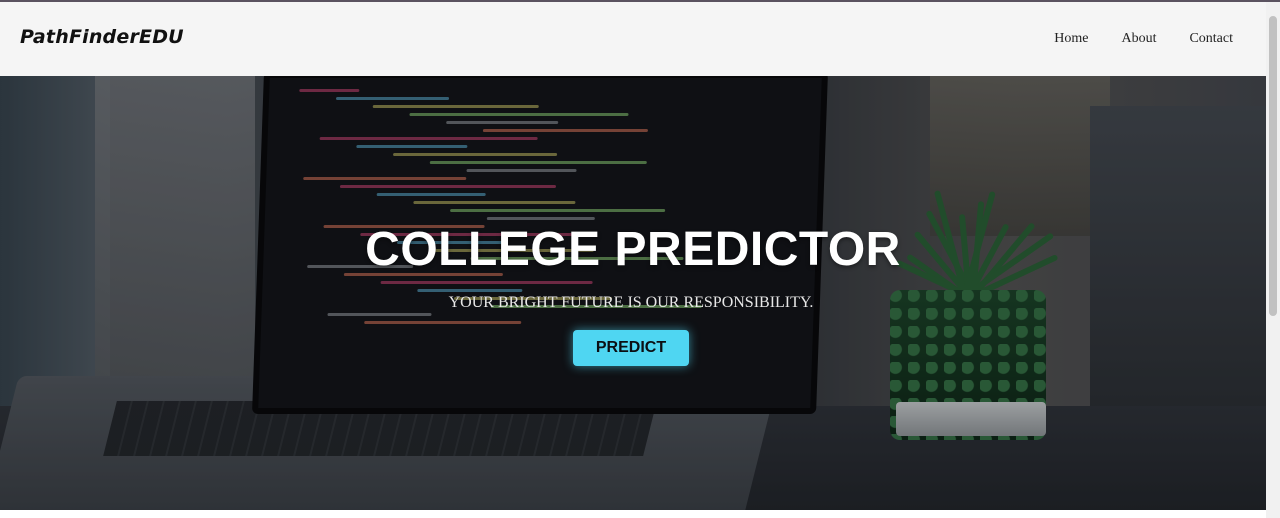  What do you see at coordinates (633, 39) in the screenshot?
I see `navbar: PathFinderEDU Home About Contact` at bounding box center [633, 39].